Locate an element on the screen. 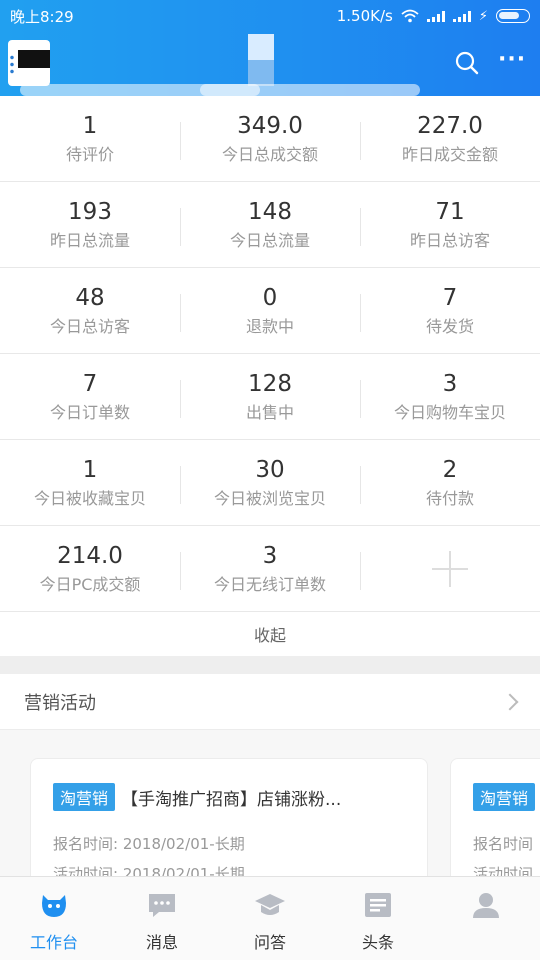 This screenshot has width=540, height=960. tab-headlines: 头条 is located at coordinates (378, 918).